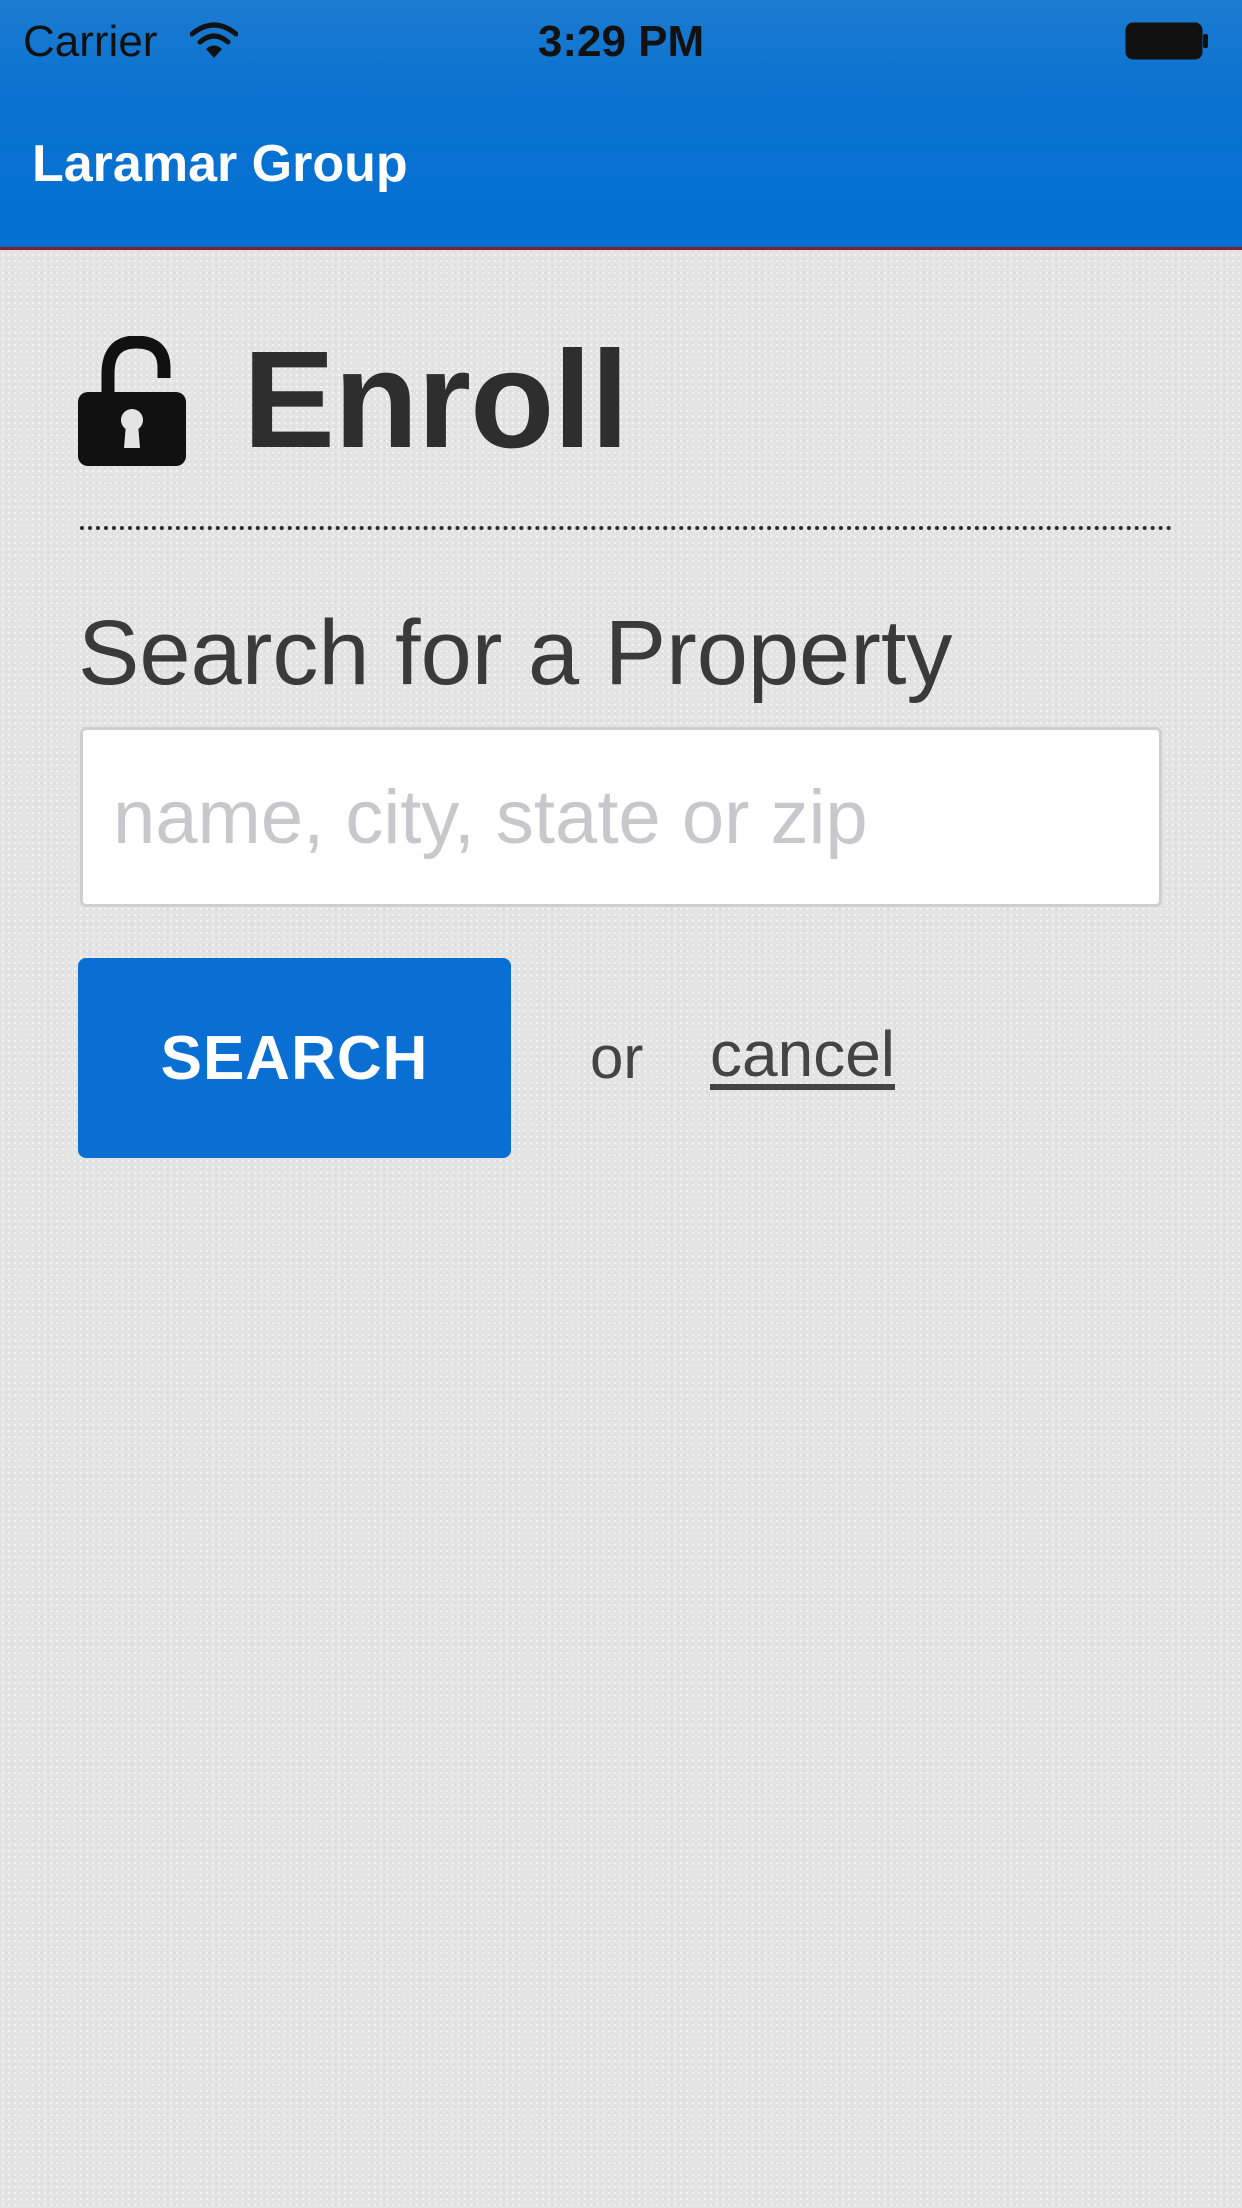  Describe the element at coordinates (515, 653) in the screenshot. I see `search-label: Search for a Property` at that location.